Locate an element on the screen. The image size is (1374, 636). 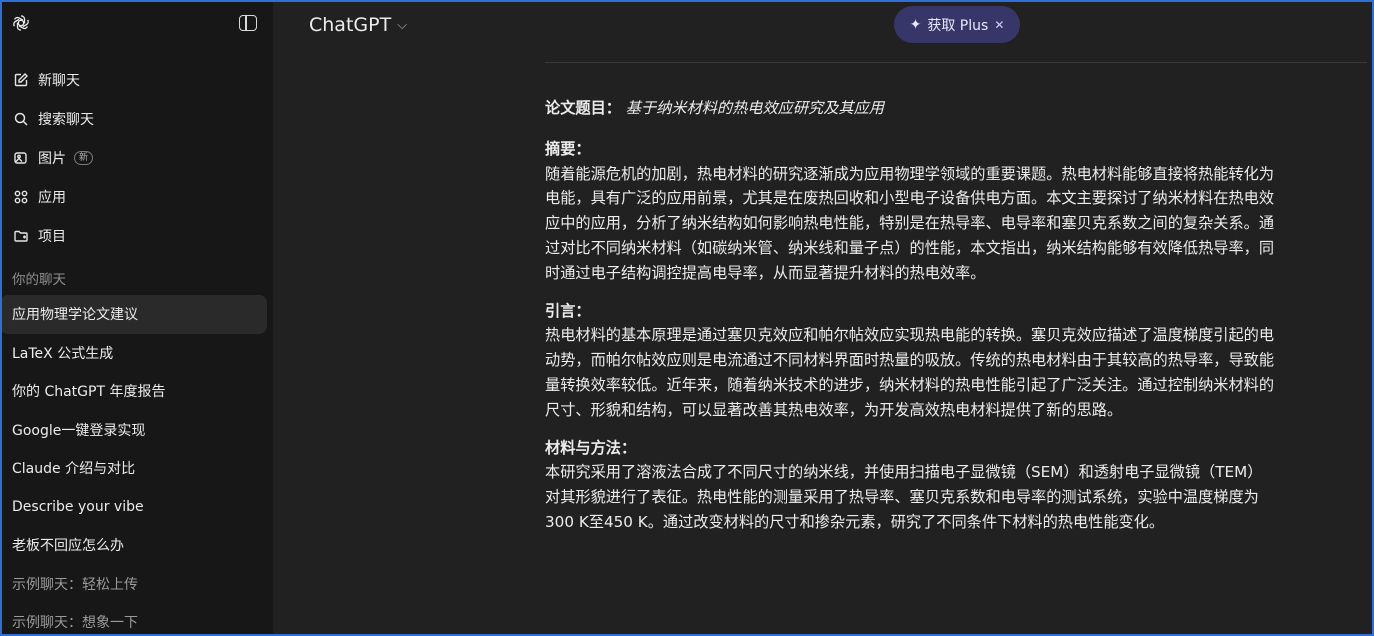
chat-history-item: 示例聊天：想象一下 is located at coordinates (133, 619).